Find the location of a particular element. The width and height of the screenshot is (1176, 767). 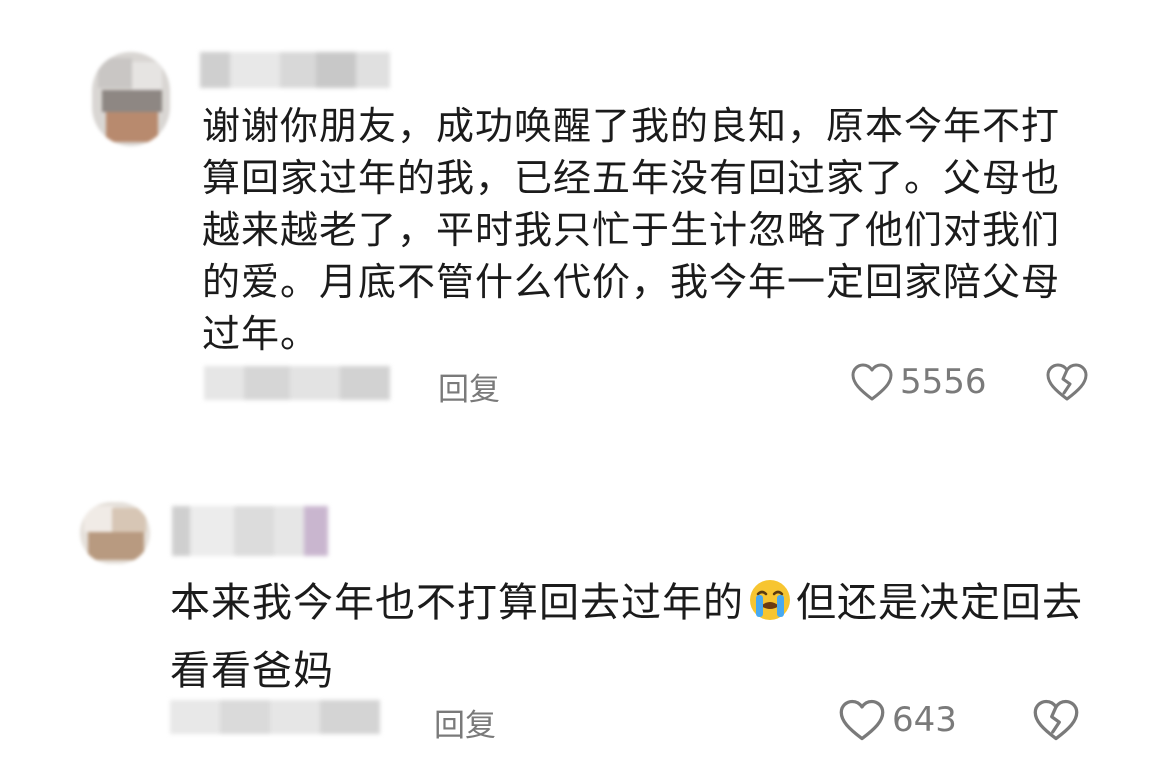

comment-text: 本来我今年也不打算回去过年的 但还是决定回去看看爸妈 is located at coordinates (630, 637).